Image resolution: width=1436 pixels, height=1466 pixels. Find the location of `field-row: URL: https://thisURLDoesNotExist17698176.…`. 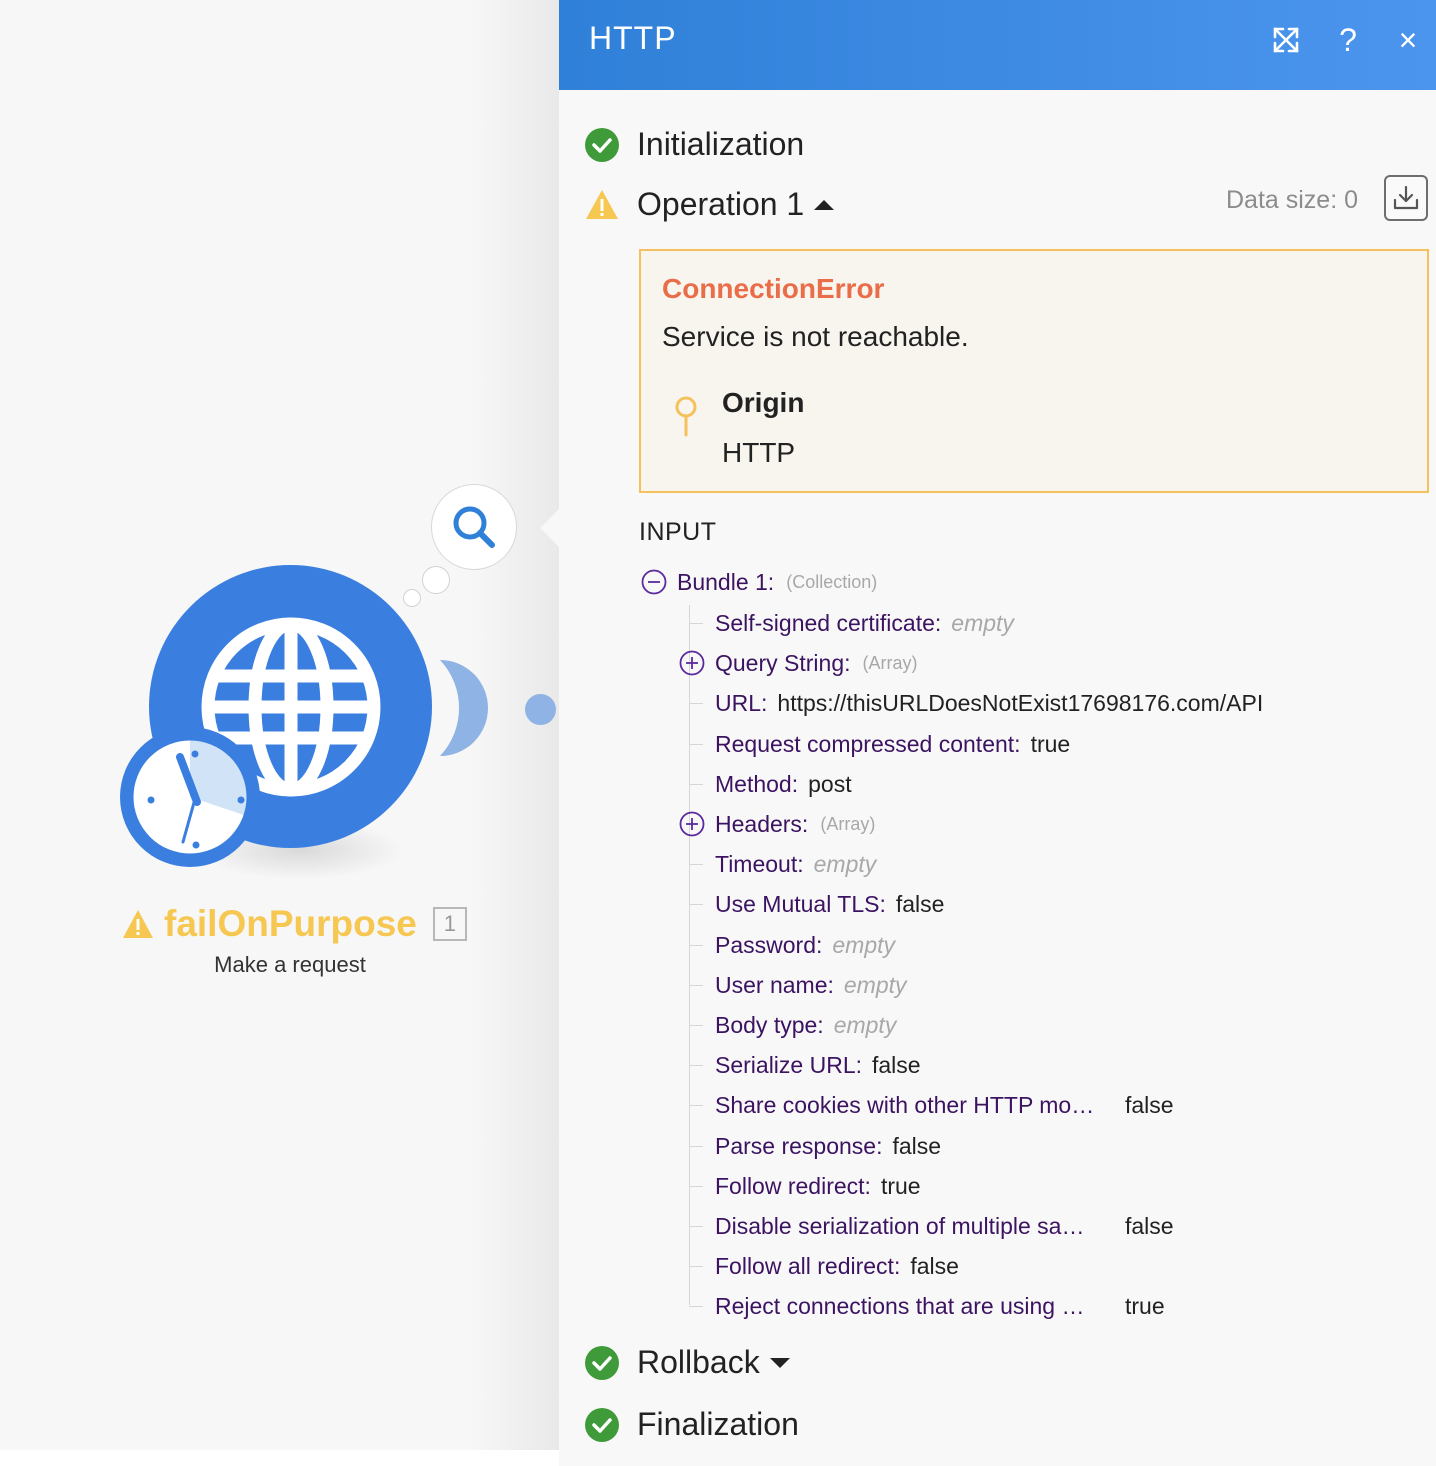

field-row: URL: https://thisURLDoesNotExist17698176.… is located at coordinates (989, 703).